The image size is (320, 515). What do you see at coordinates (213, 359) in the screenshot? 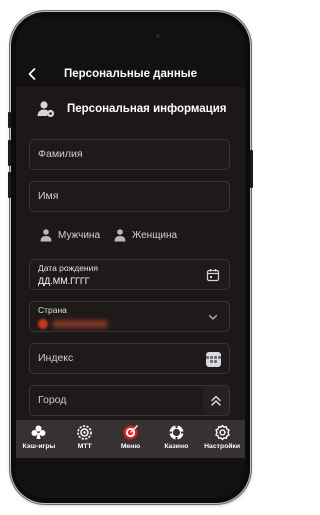
I see `keyboard-icon` at bounding box center [213, 359].